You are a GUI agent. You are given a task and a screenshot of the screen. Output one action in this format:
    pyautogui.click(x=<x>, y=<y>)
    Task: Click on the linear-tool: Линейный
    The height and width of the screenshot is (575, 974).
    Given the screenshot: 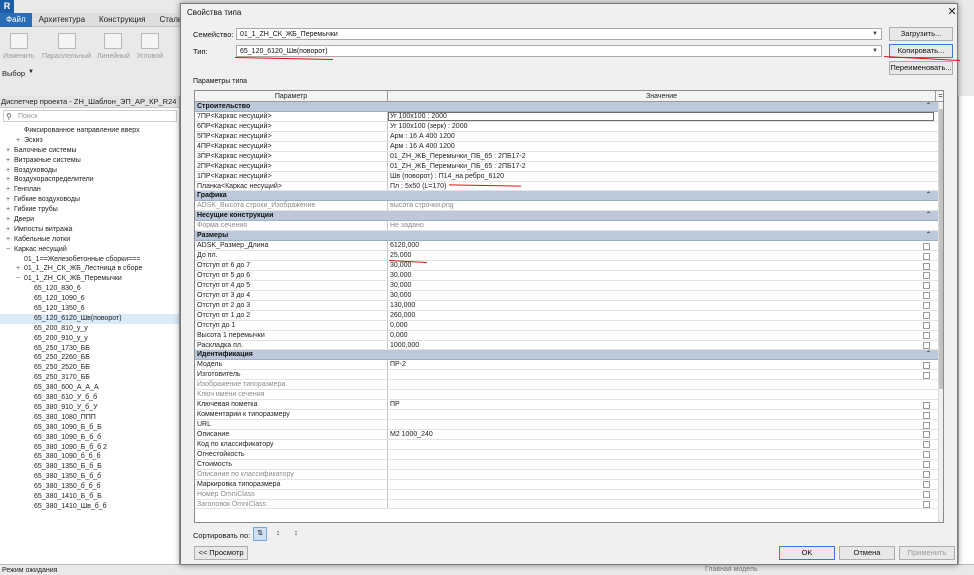 What is the action you would take?
    pyautogui.click(x=113, y=46)
    